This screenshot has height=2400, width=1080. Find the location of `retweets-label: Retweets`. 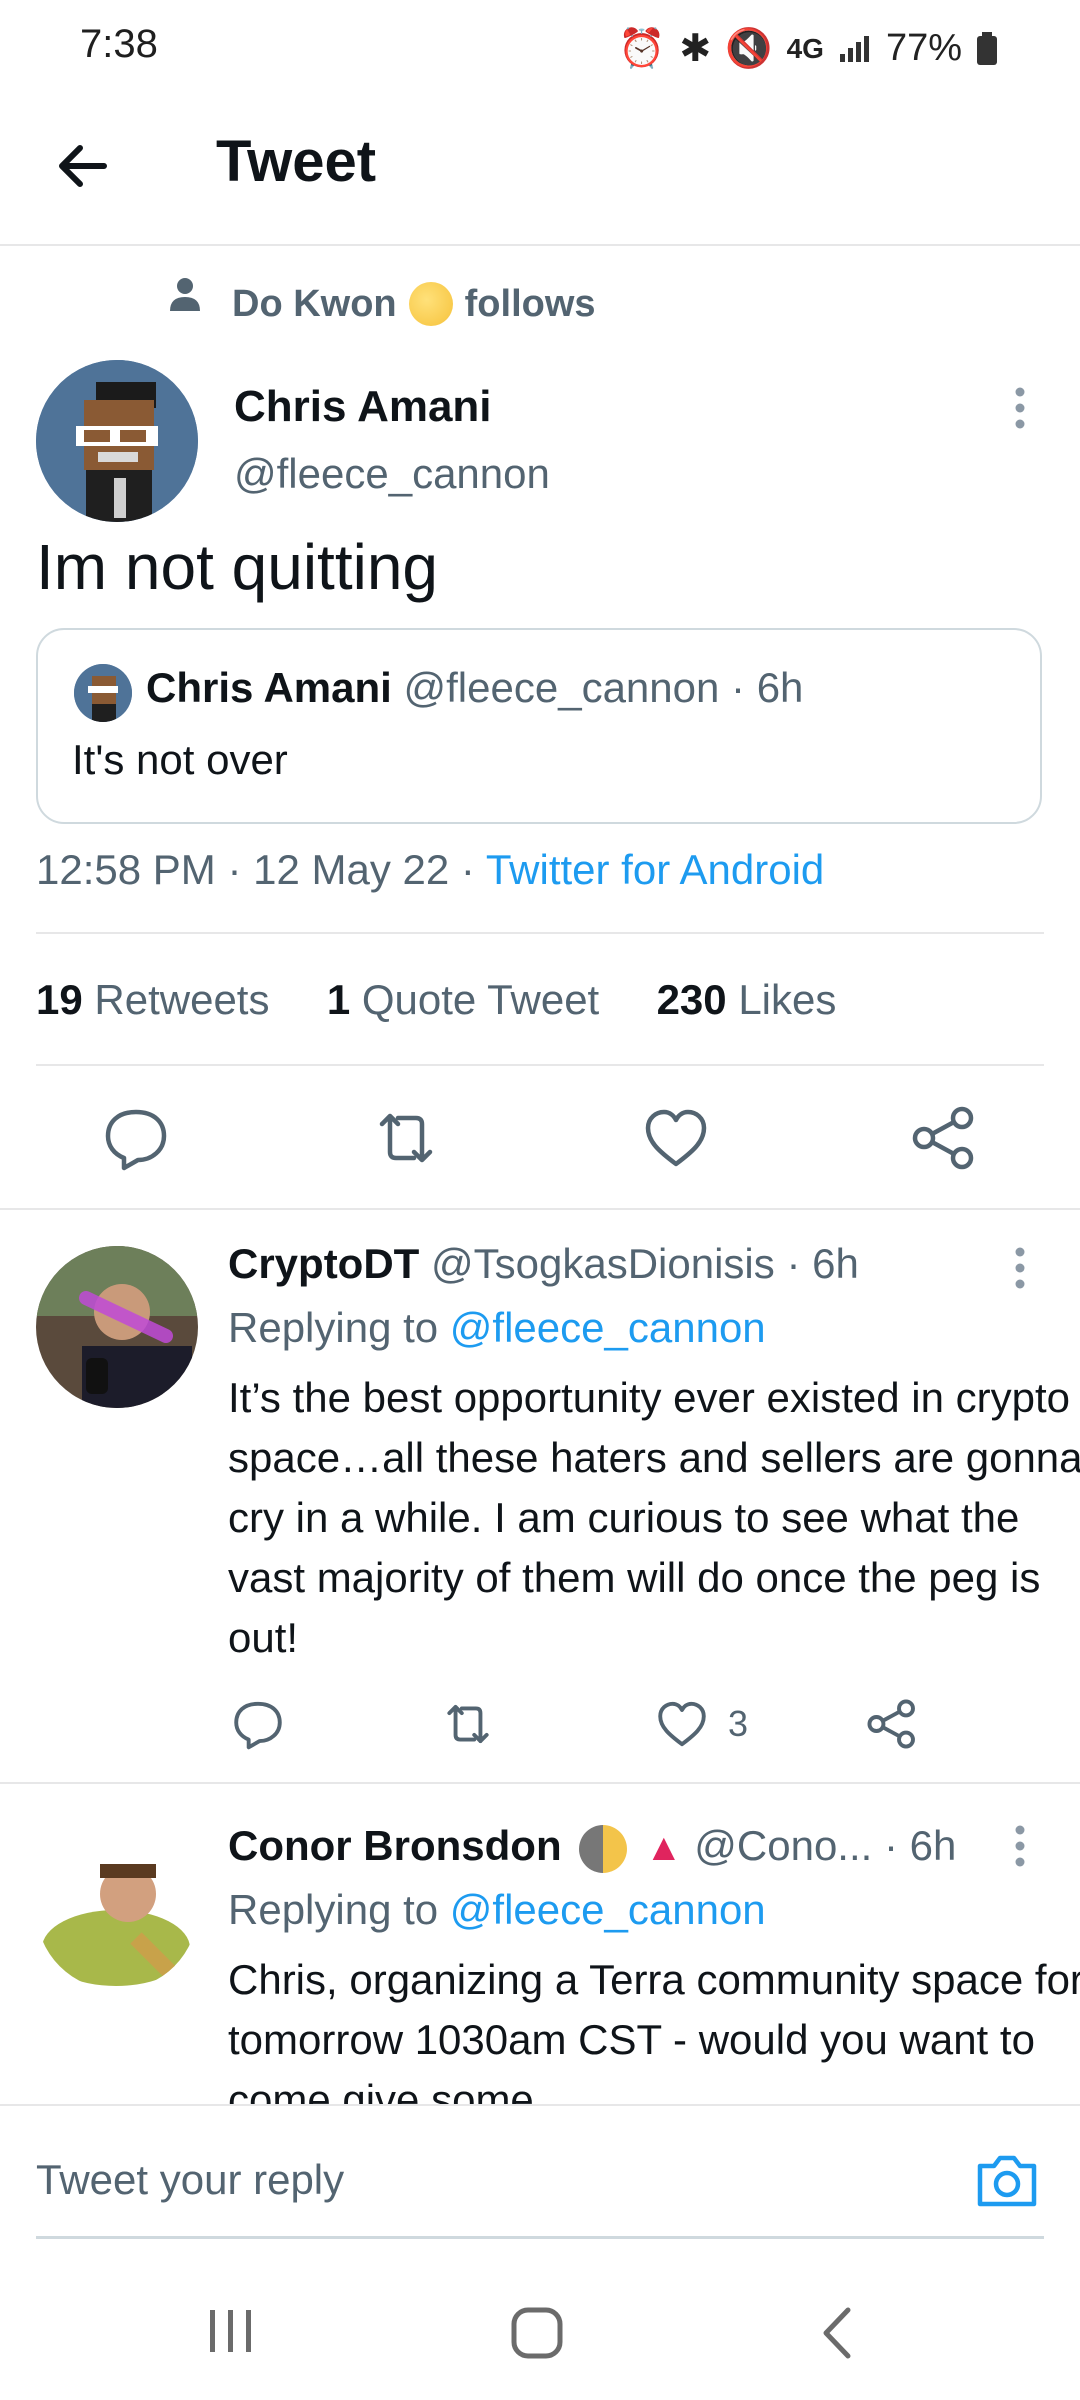

retweets-label: Retweets is located at coordinates (182, 999).